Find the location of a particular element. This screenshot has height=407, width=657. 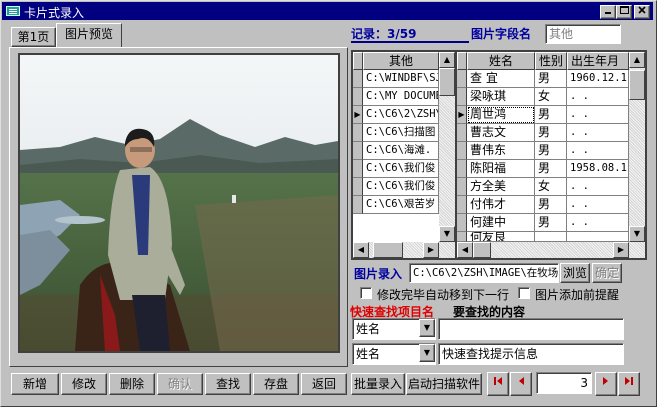

table-row-name: 何建中 is located at coordinates (501, 223).